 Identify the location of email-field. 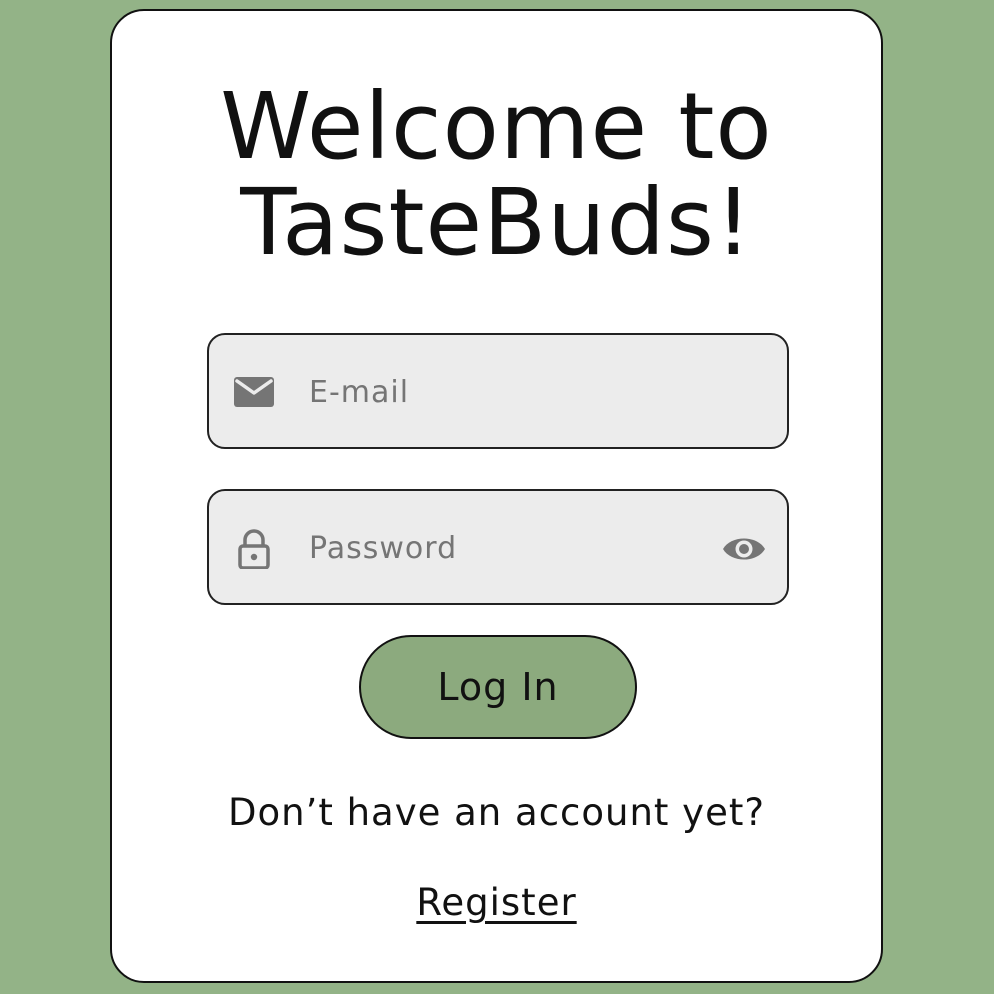
(498, 391).